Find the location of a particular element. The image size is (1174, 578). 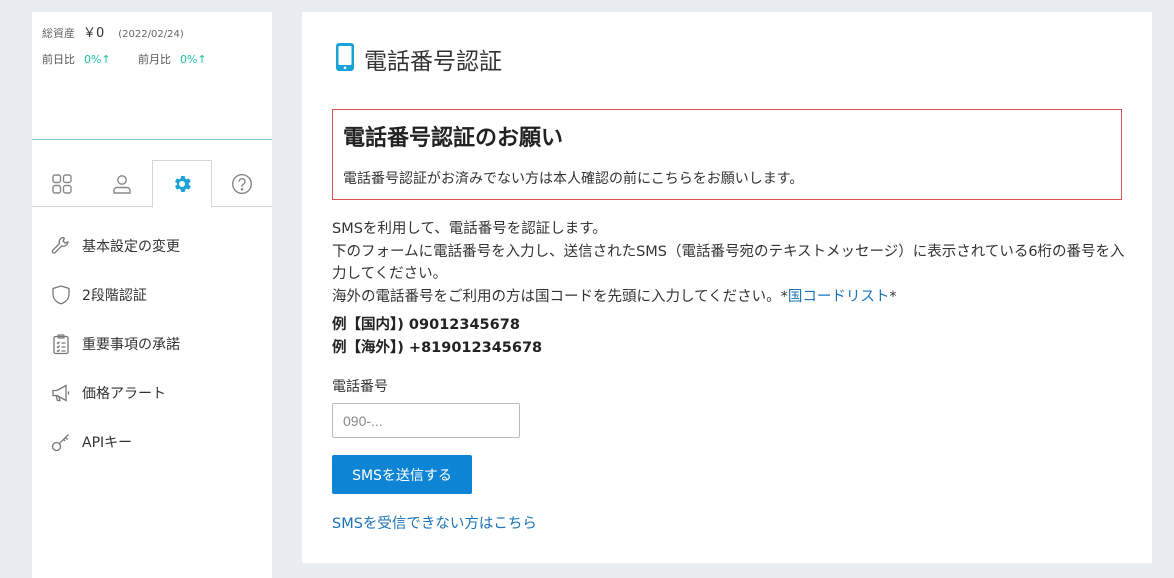

prev-month-value: 0%↑ is located at coordinates (193, 59).